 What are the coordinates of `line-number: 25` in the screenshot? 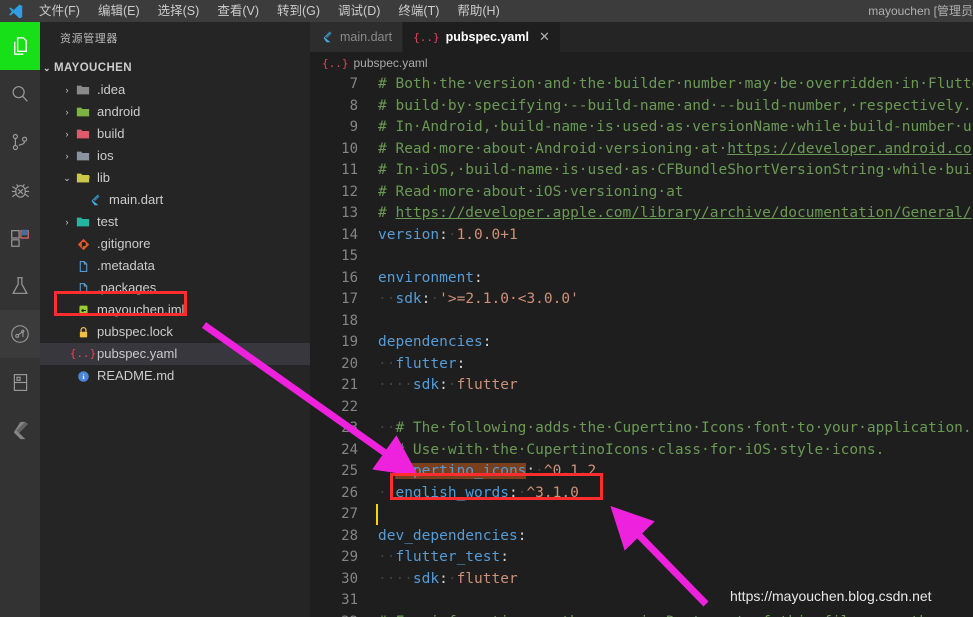 It's located at (349, 471).